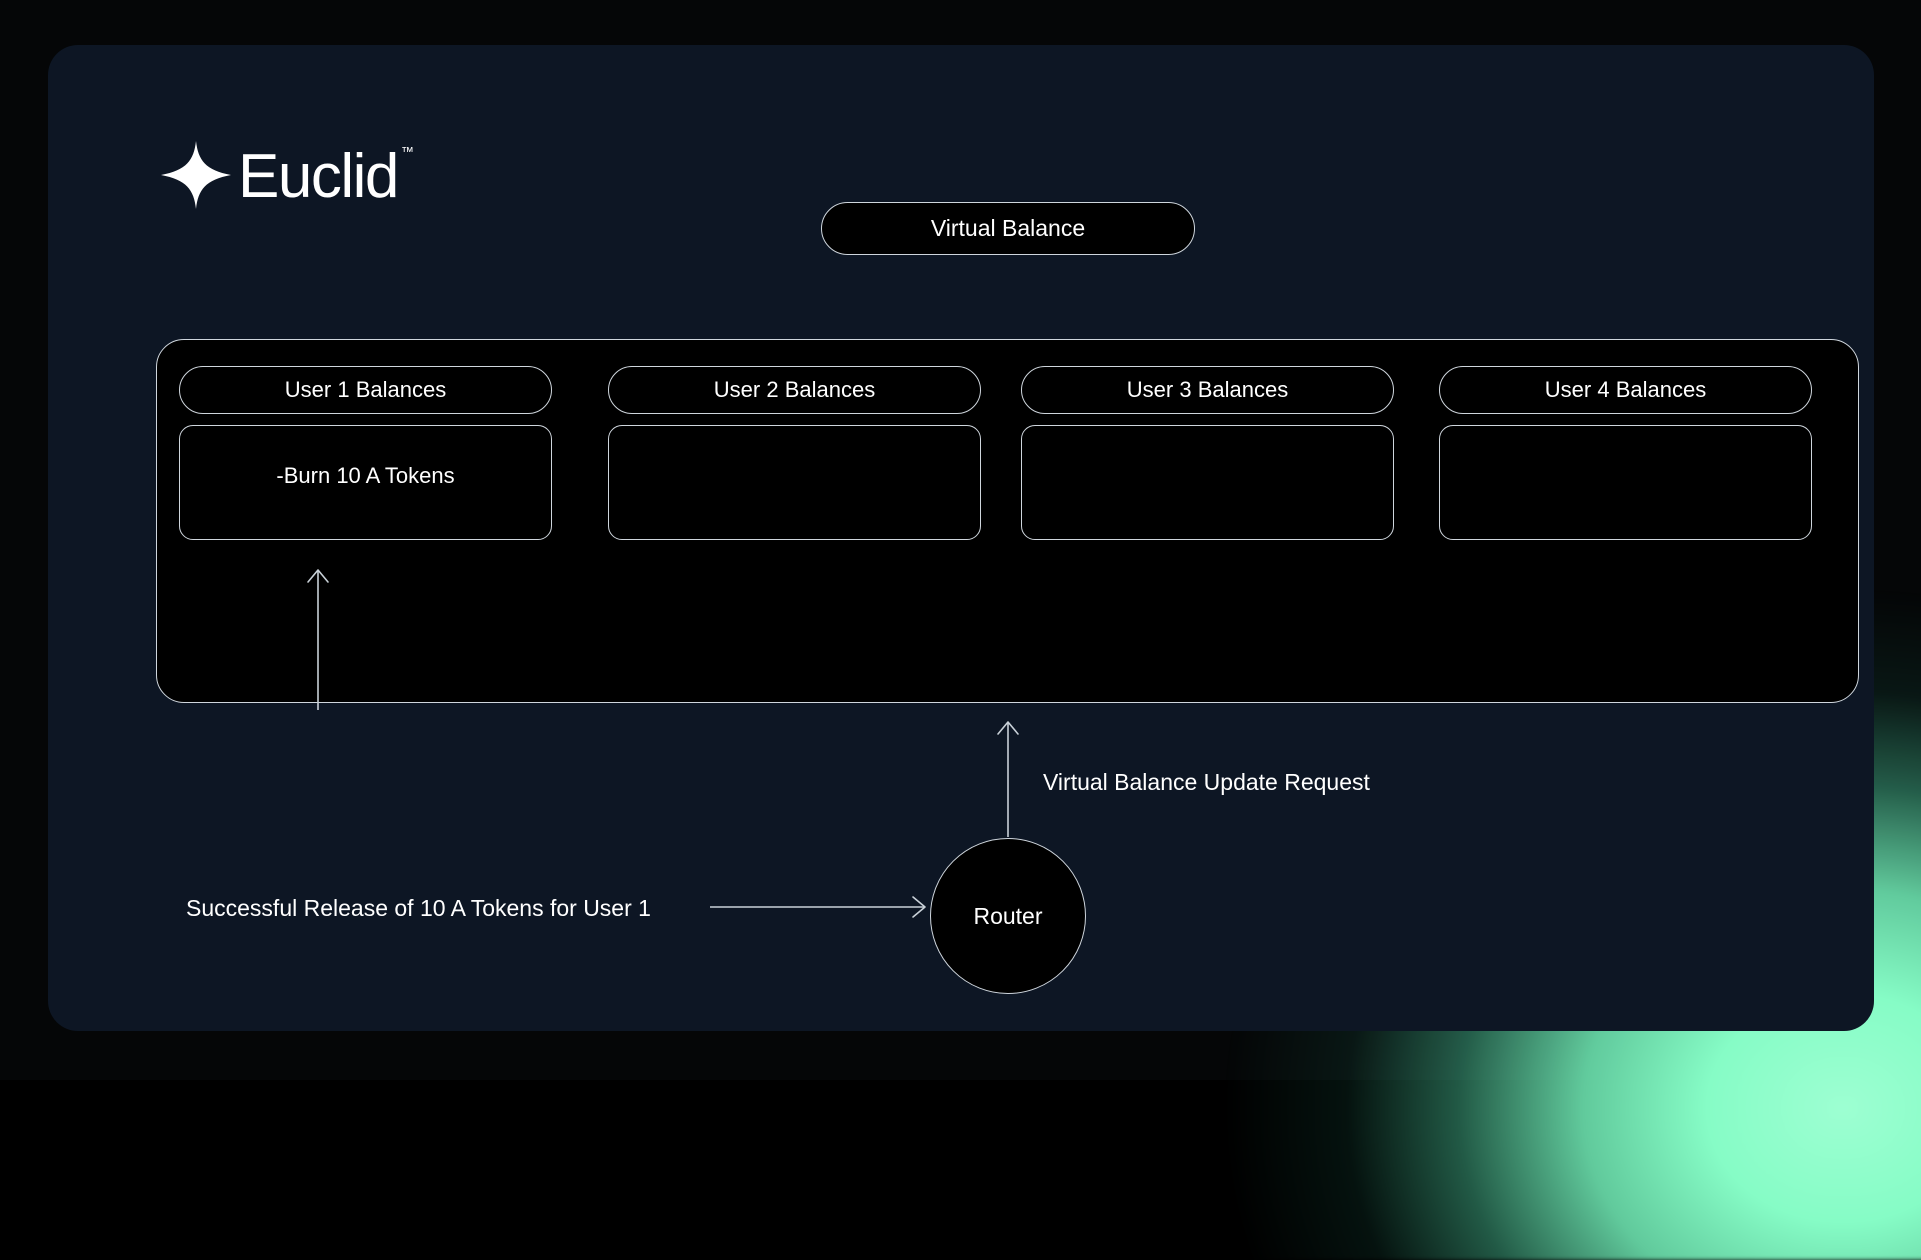 This screenshot has width=1921, height=1260. I want to click on user-1-balance-entry: -Burn 10 A Tokens, so click(365, 476).